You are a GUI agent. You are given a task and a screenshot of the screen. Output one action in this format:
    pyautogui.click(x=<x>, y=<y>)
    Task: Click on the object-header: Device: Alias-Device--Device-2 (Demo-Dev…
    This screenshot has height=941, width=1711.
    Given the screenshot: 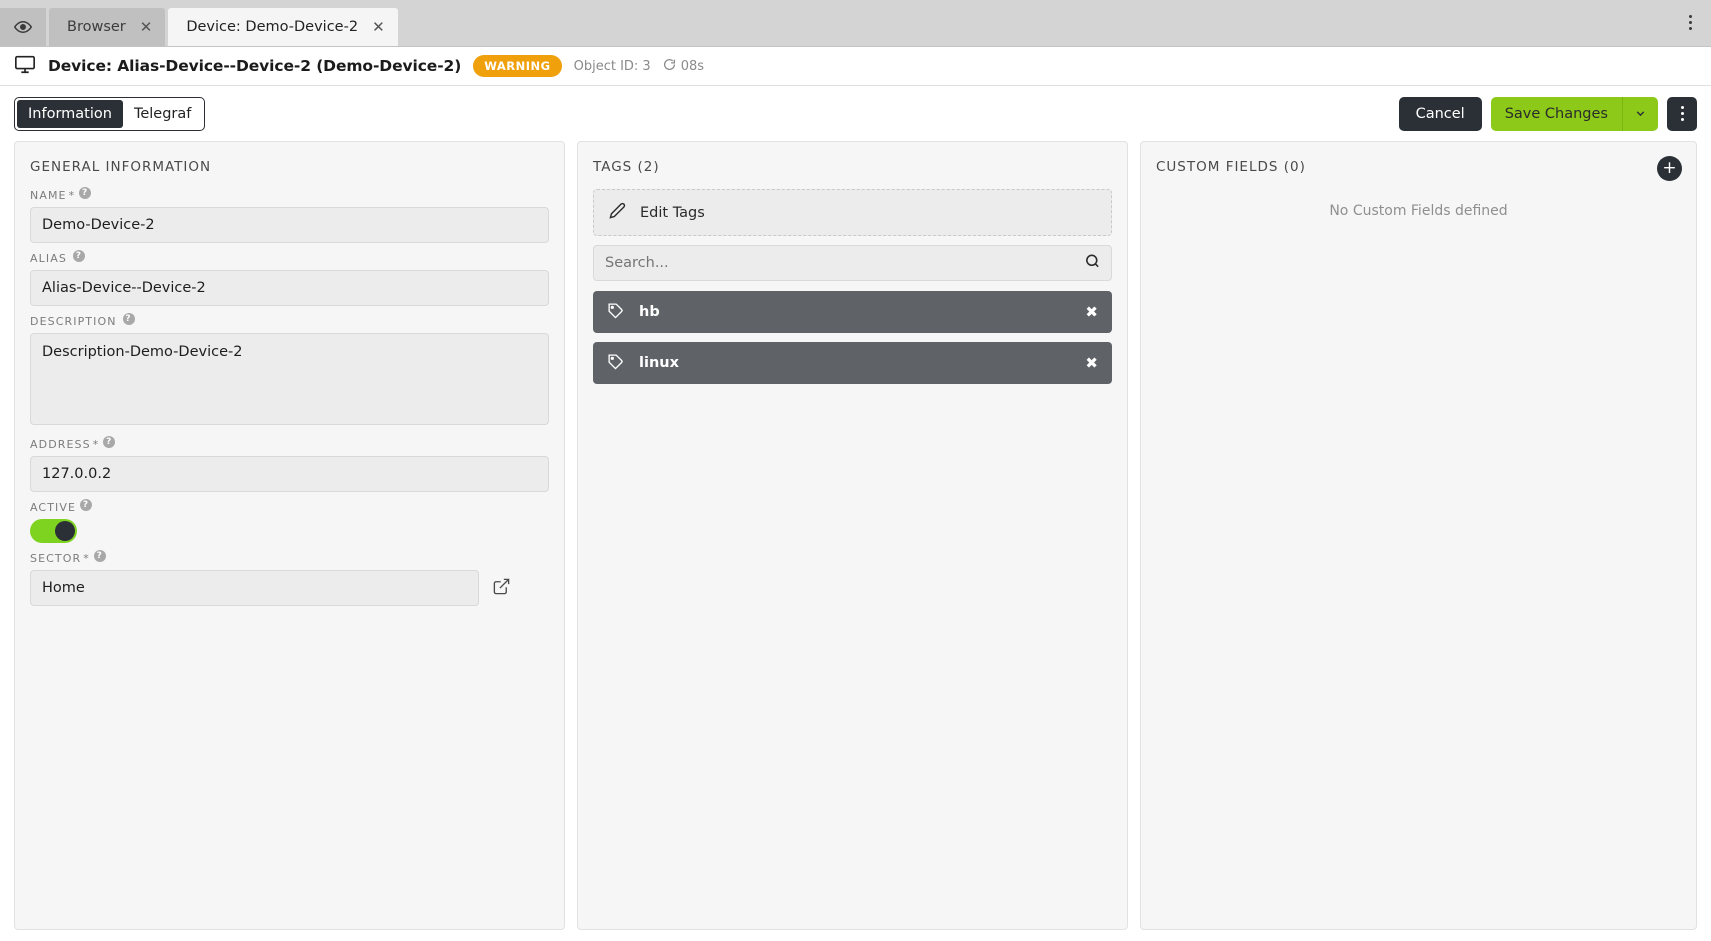 What is the action you would take?
    pyautogui.click(x=855, y=66)
    